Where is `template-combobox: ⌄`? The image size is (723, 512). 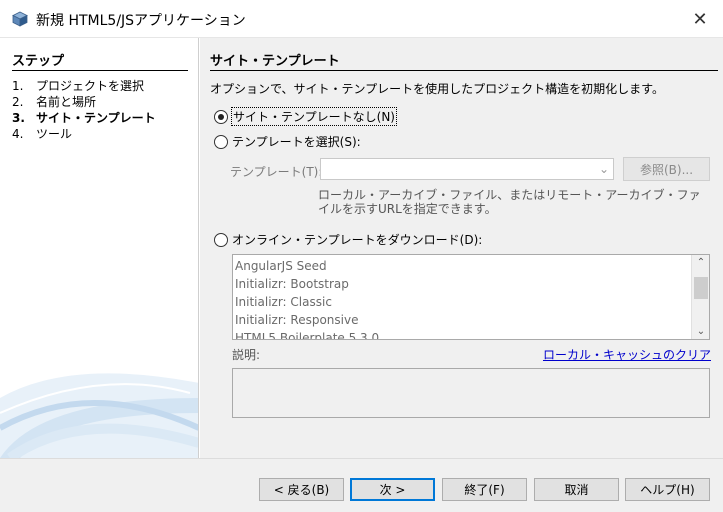
template-combobox: ⌄ is located at coordinates (467, 169).